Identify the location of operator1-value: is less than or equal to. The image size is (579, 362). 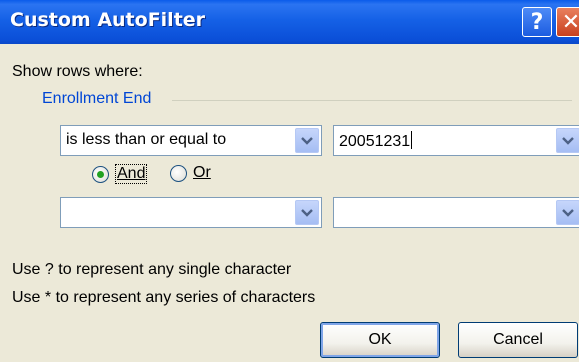
(146, 139).